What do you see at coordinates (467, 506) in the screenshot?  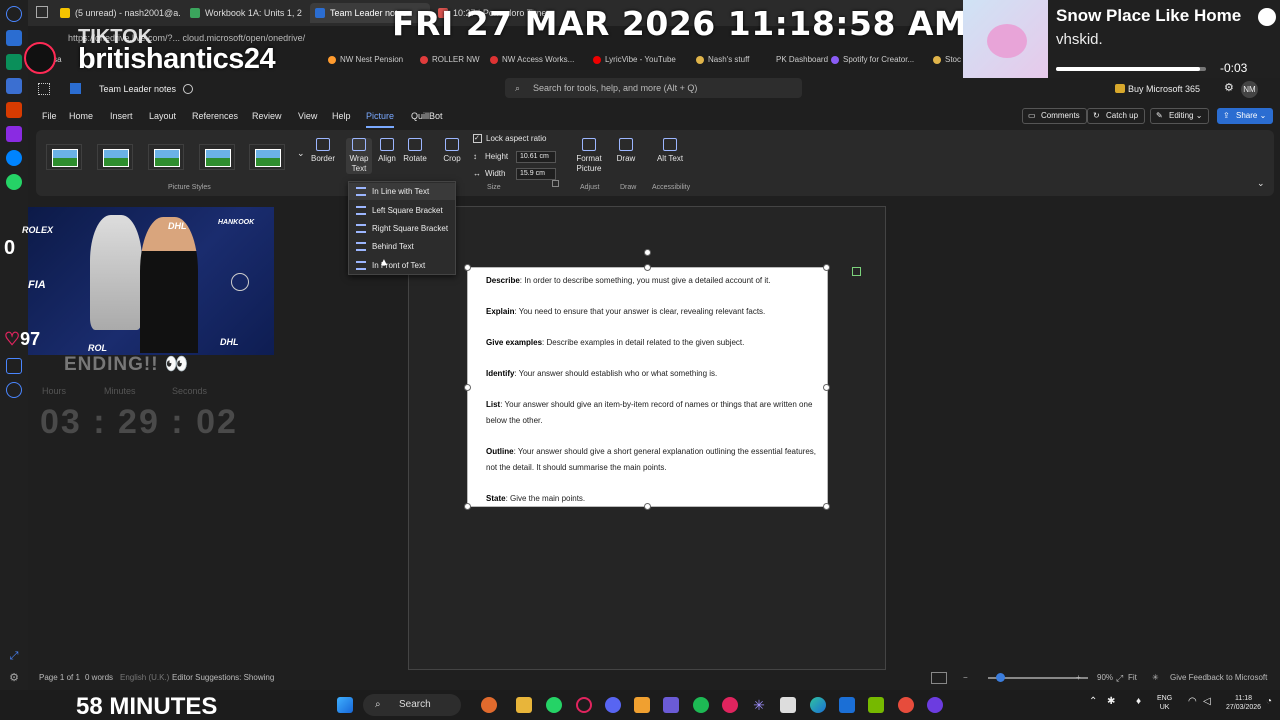 I see `resize-handle-bottom-left` at bounding box center [467, 506].